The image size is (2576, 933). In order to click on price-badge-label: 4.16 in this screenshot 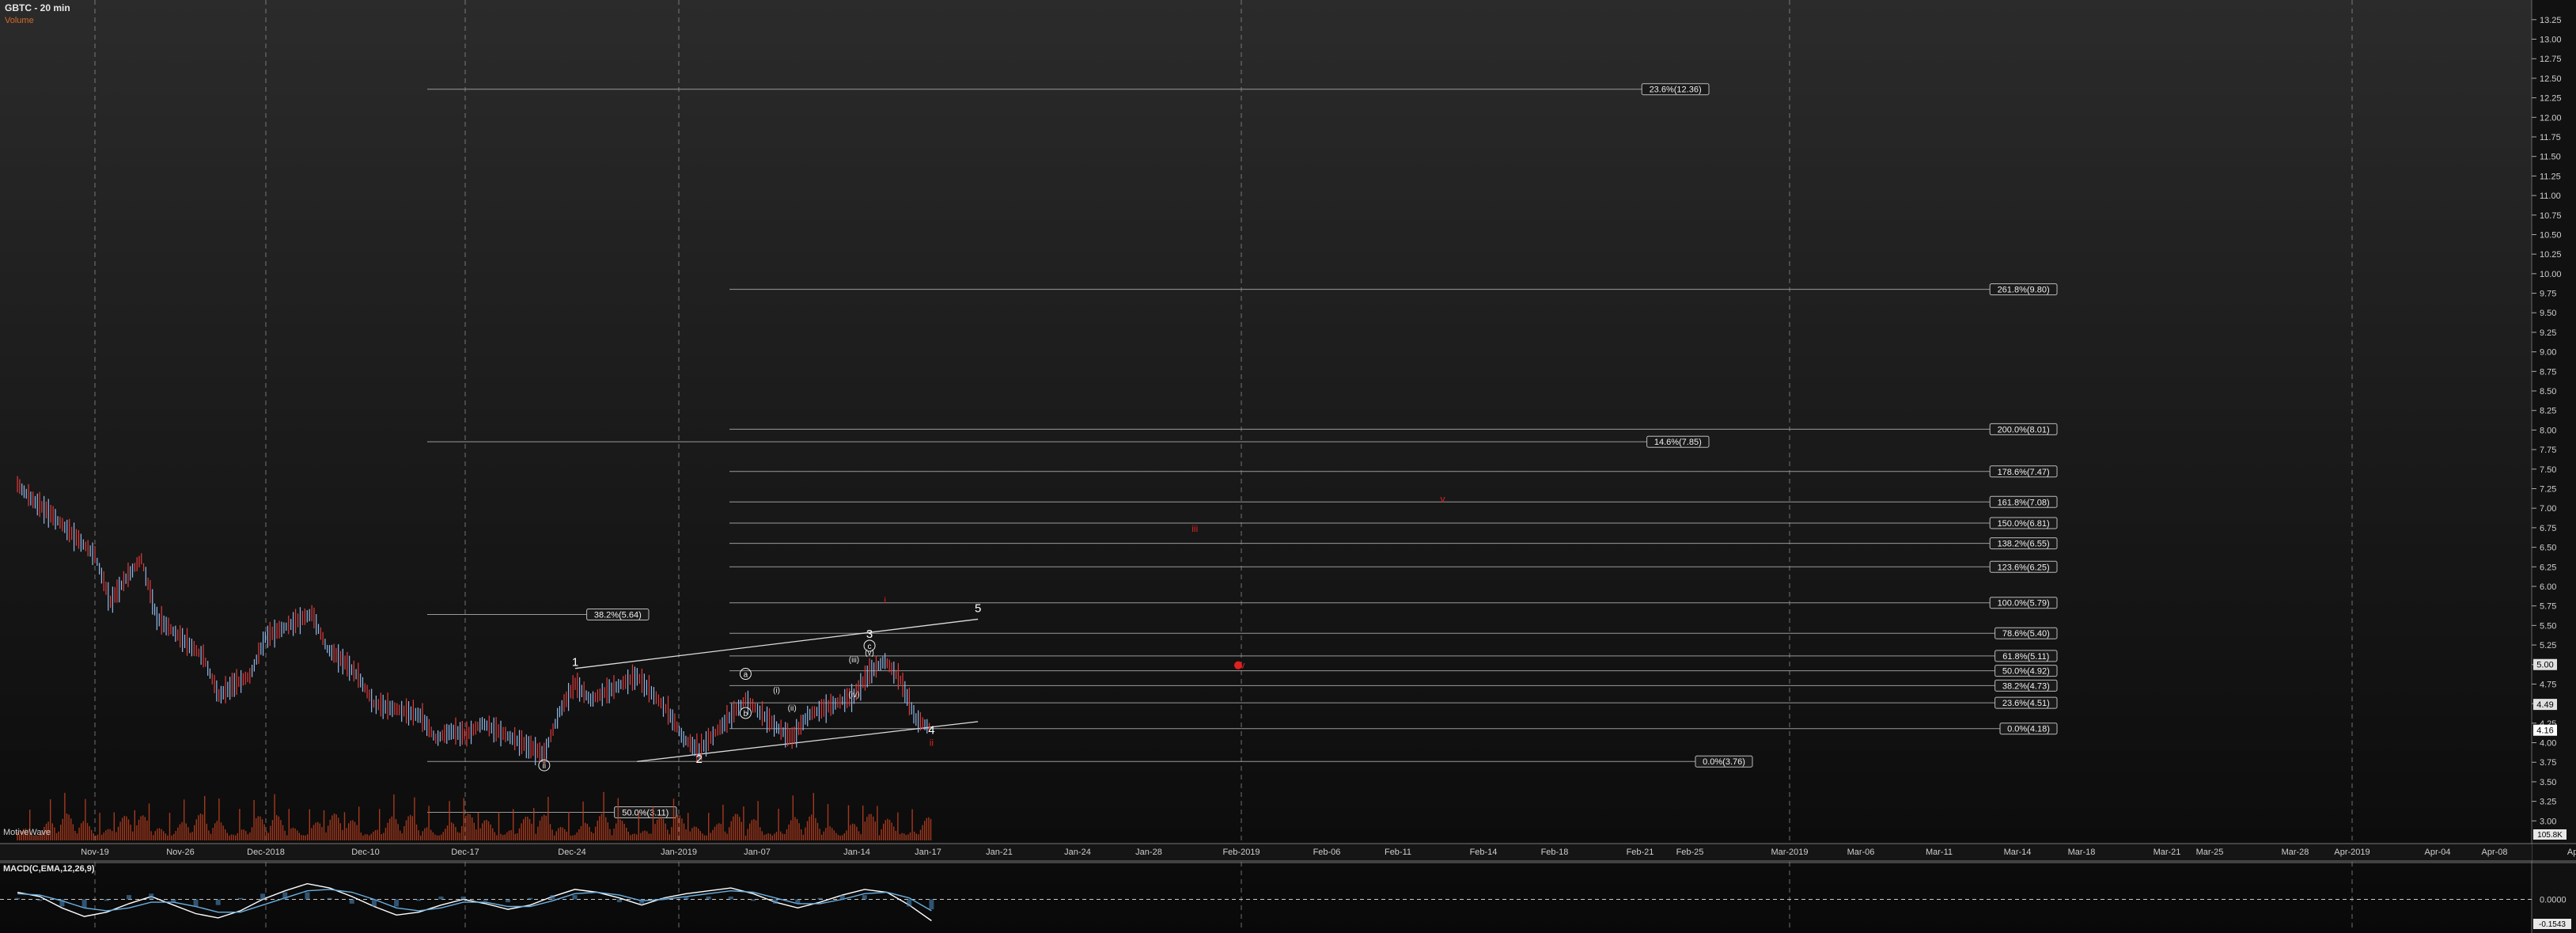, I will do `click(2544, 731)`.